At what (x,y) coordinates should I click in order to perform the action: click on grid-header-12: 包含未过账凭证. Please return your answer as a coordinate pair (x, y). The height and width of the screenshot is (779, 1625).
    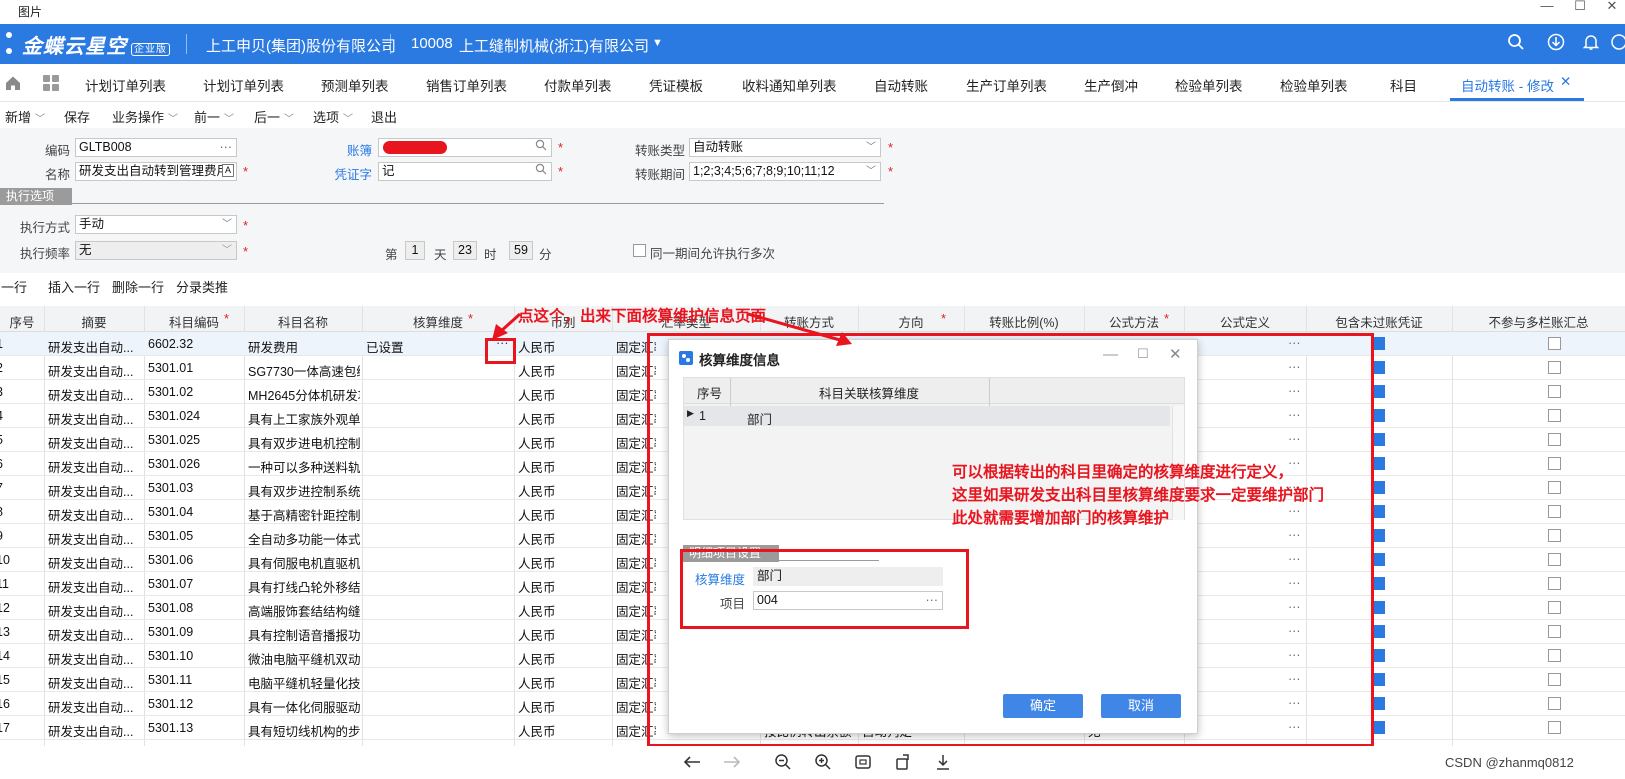
    Looking at the image, I should click on (1379, 321).